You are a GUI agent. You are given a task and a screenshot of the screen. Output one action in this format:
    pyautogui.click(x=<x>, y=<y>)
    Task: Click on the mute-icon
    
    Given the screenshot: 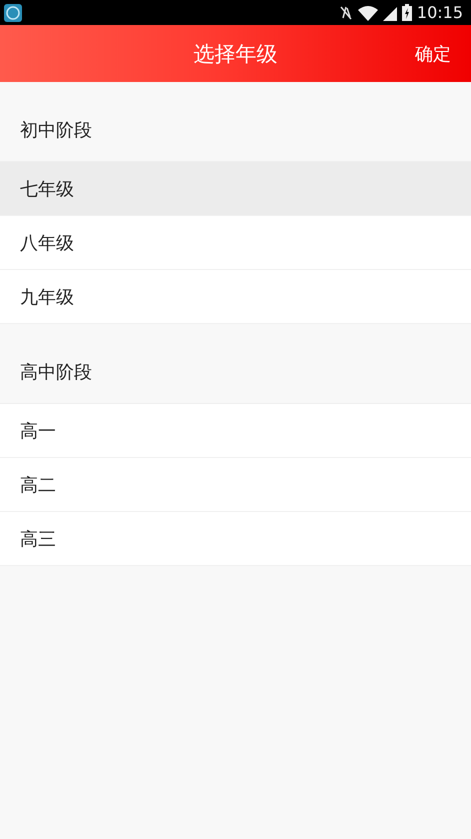 What is the action you would take?
    pyautogui.click(x=345, y=12)
    